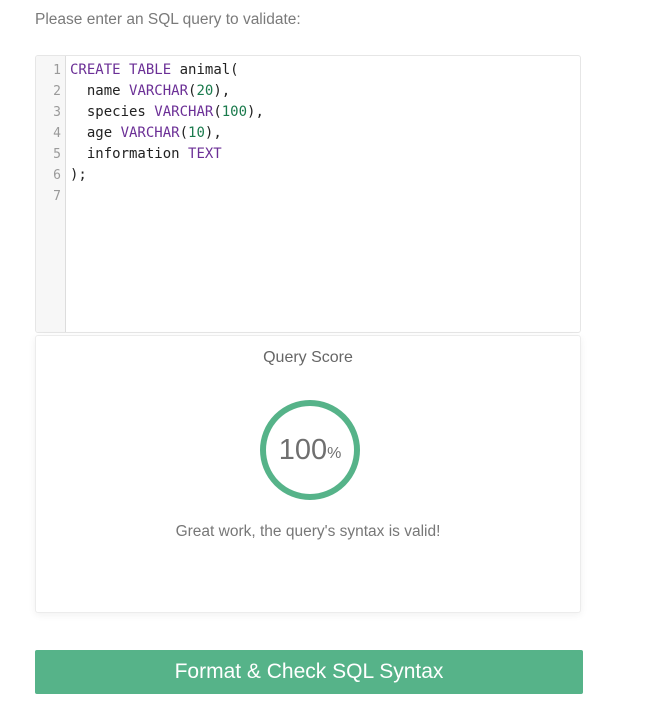 The image size is (652, 707). Describe the element at coordinates (168, 19) in the screenshot. I see `instruction-label: Please enter an SQL query to validate:` at that location.